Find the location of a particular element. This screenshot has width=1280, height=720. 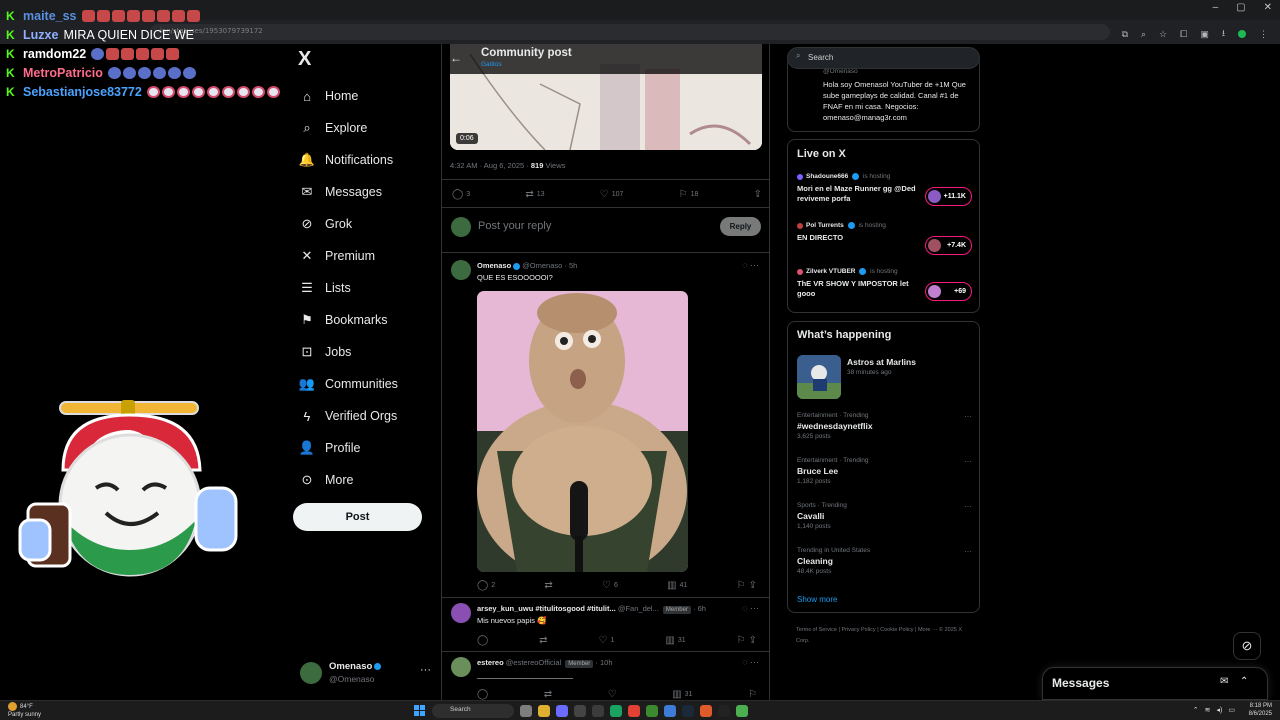

download-icon: ⭳ is located at coordinates (1223, 34).